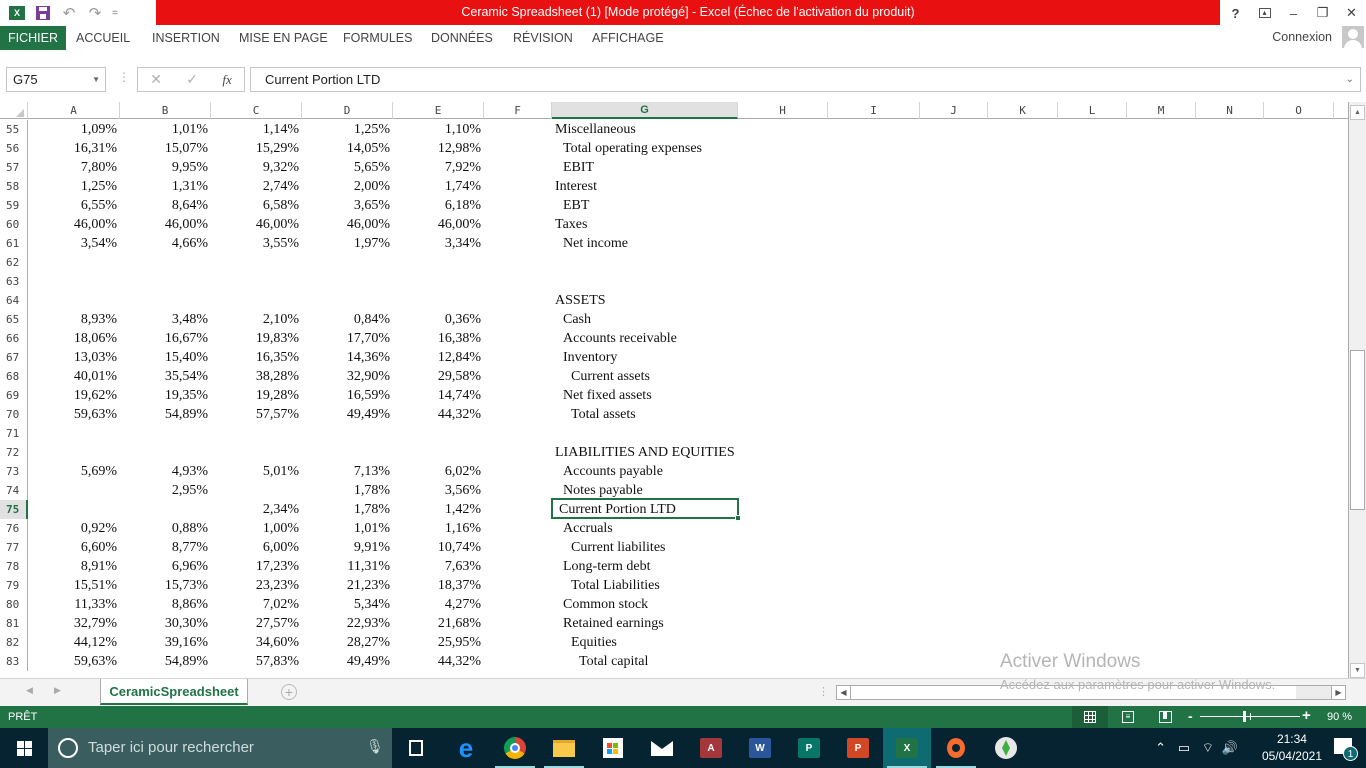 The width and height of the screenshot is (1366, 768). Describe the element at coordinates (653, 566) in the screenshot. I see `cell-g78: Long-term debt` at that location.